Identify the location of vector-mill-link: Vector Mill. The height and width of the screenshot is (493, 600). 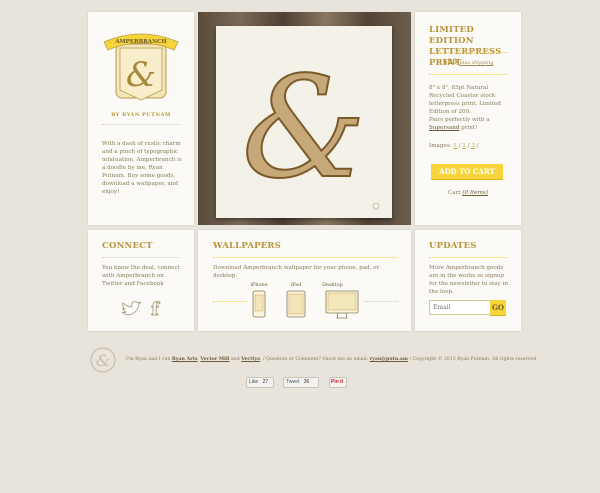
(214, 359).